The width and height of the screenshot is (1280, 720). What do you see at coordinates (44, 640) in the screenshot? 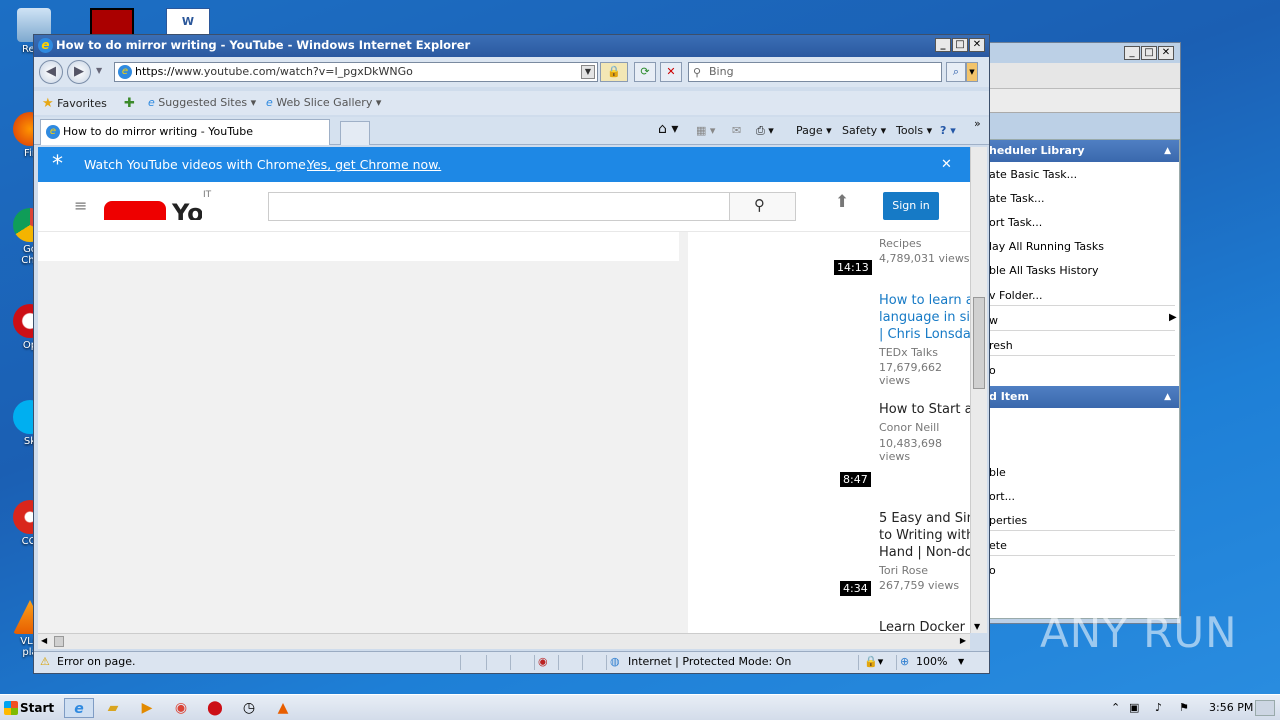
I see `scroll-left-arrow-icon: ◀` at bounding box center [44, 640].